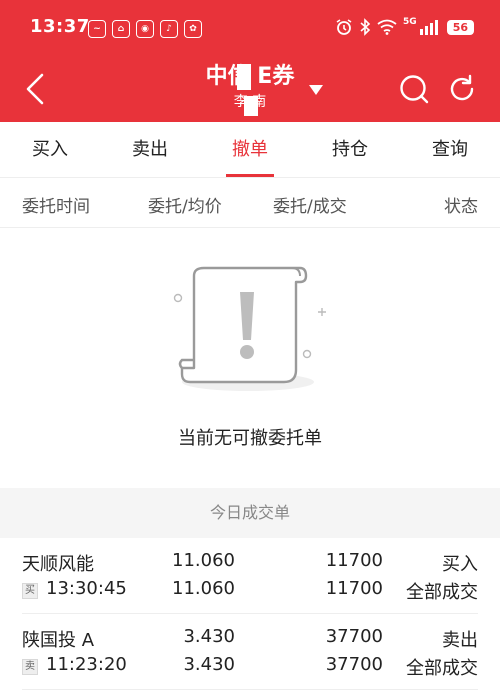  I want to click on trade-time: 11:23:20, so click(86, 664).